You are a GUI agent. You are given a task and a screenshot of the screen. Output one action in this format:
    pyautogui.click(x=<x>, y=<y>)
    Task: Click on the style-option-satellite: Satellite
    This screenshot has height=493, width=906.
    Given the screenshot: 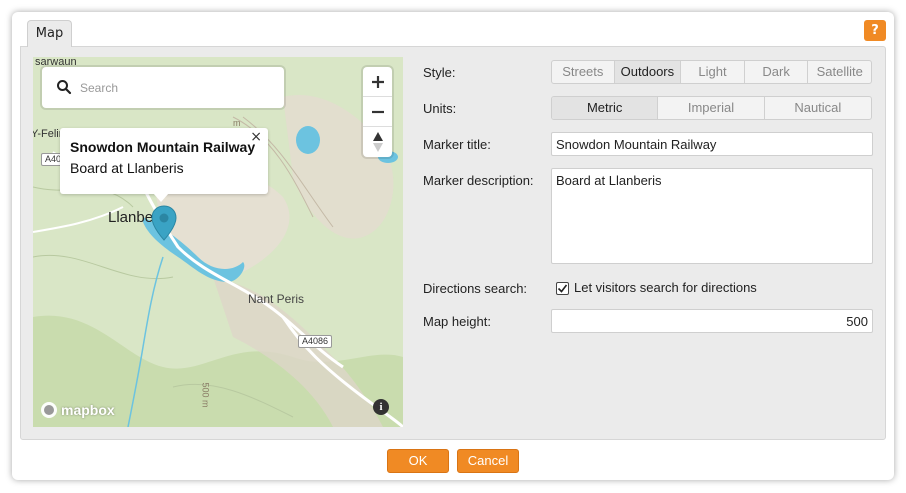 What is the action you would take?
    pyautogui.click(x=839, y=72)
    